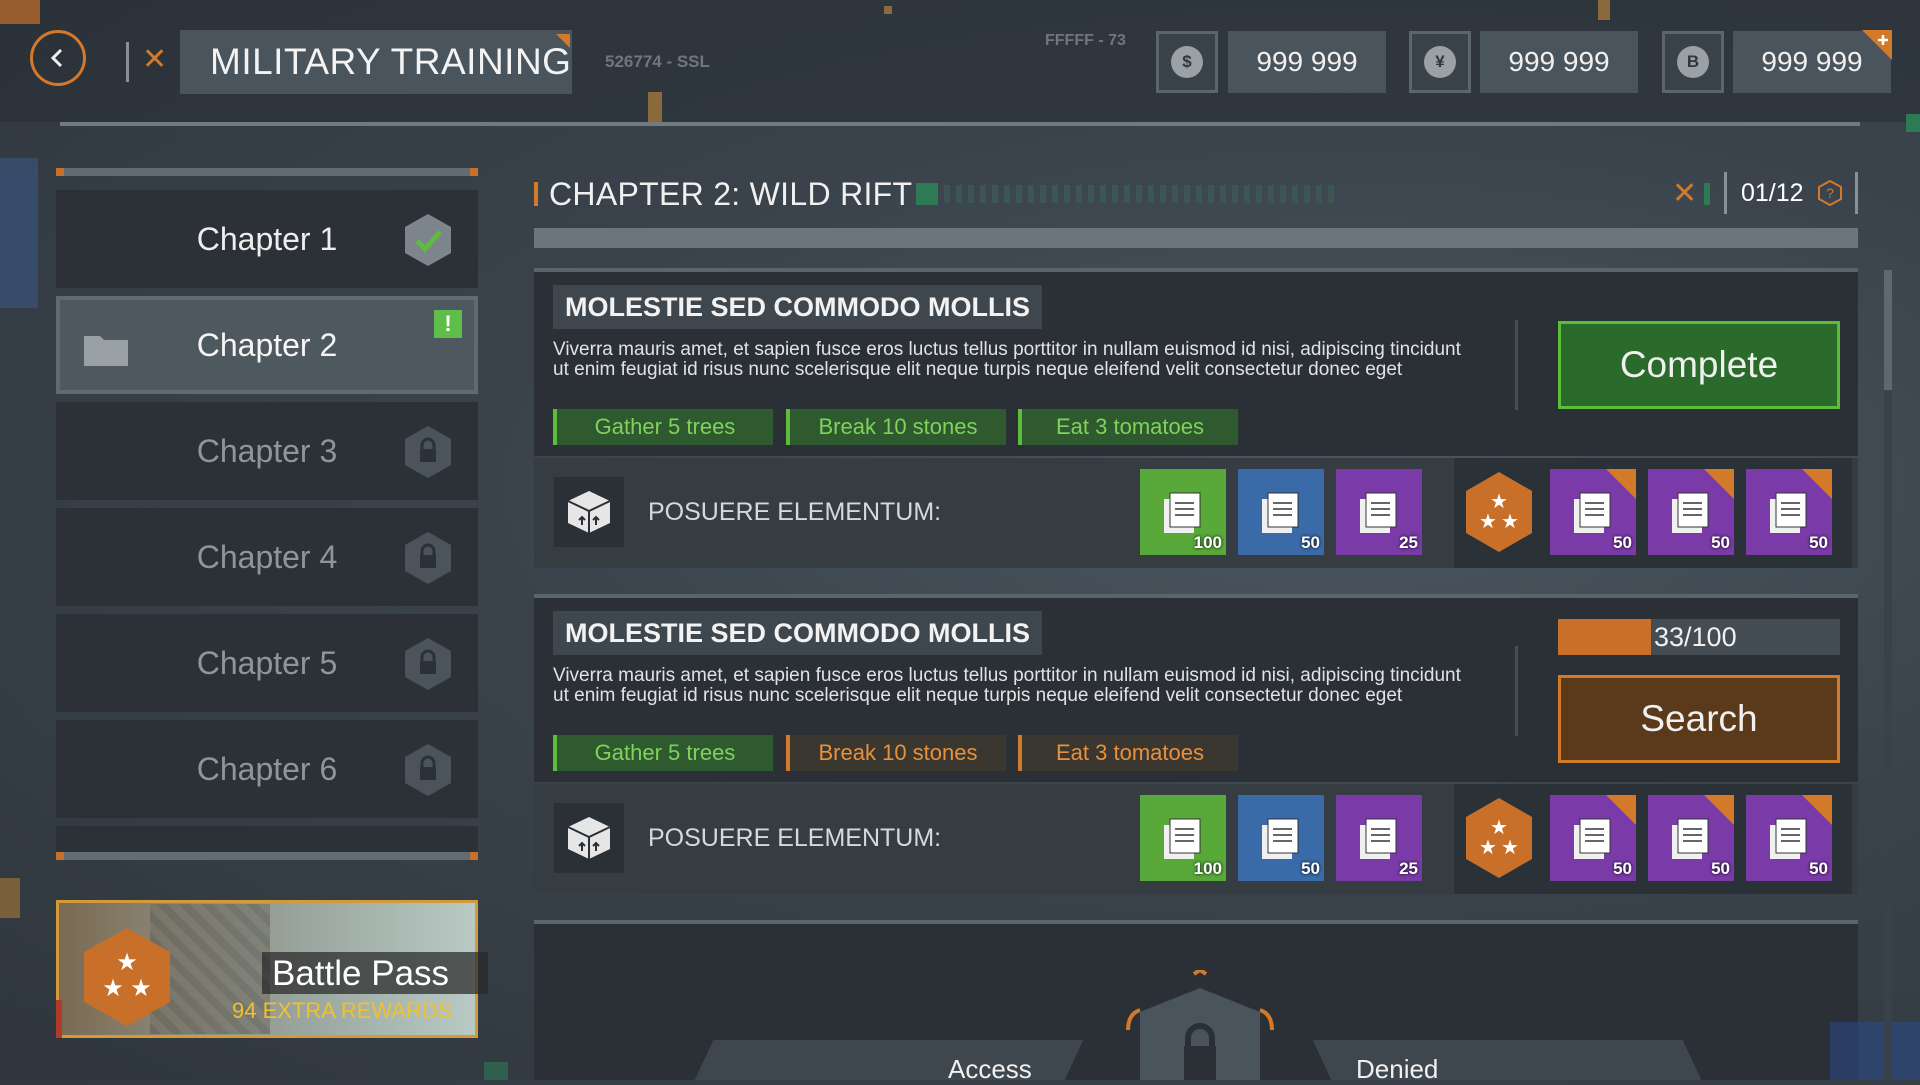  I want to click on chapter-label: Chapter 2, so click(267, 344).